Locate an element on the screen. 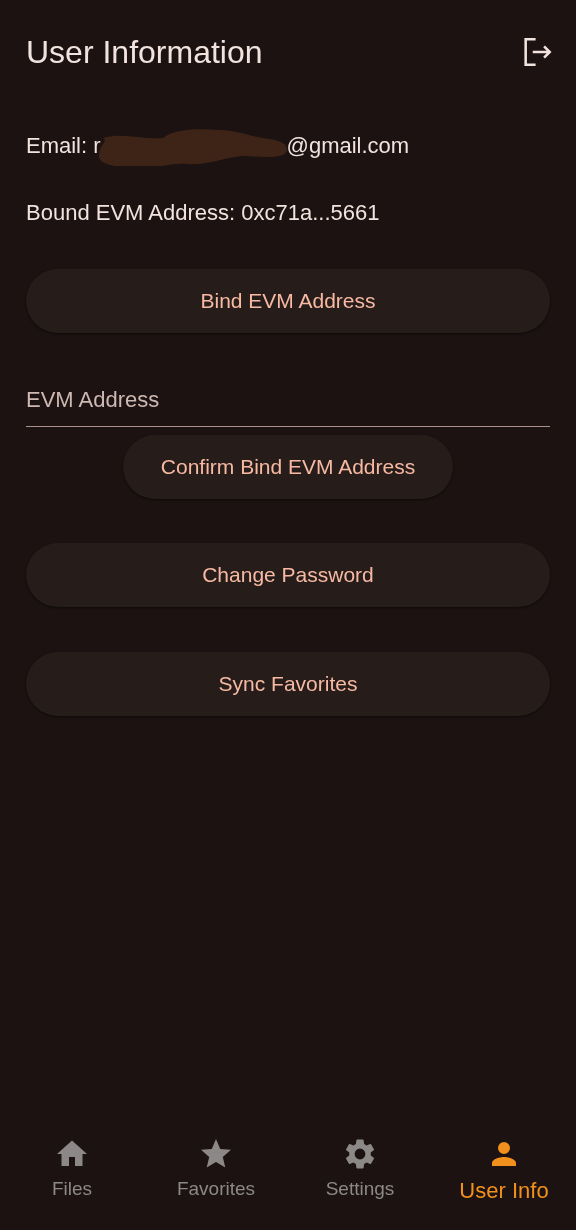 The height and width of the screenshot is (1230, 576). nav-tab: User Info is located at coordinates (504, 1174).